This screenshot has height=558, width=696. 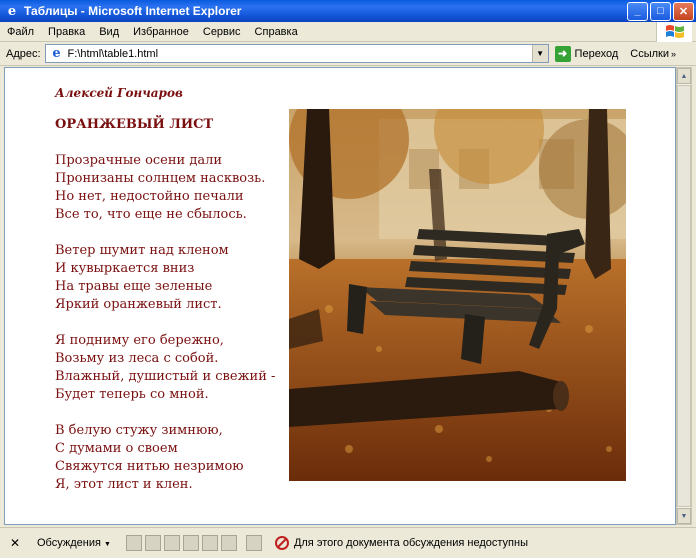 I want to click on previous-discussion-icon, so click(x=209, y=543).